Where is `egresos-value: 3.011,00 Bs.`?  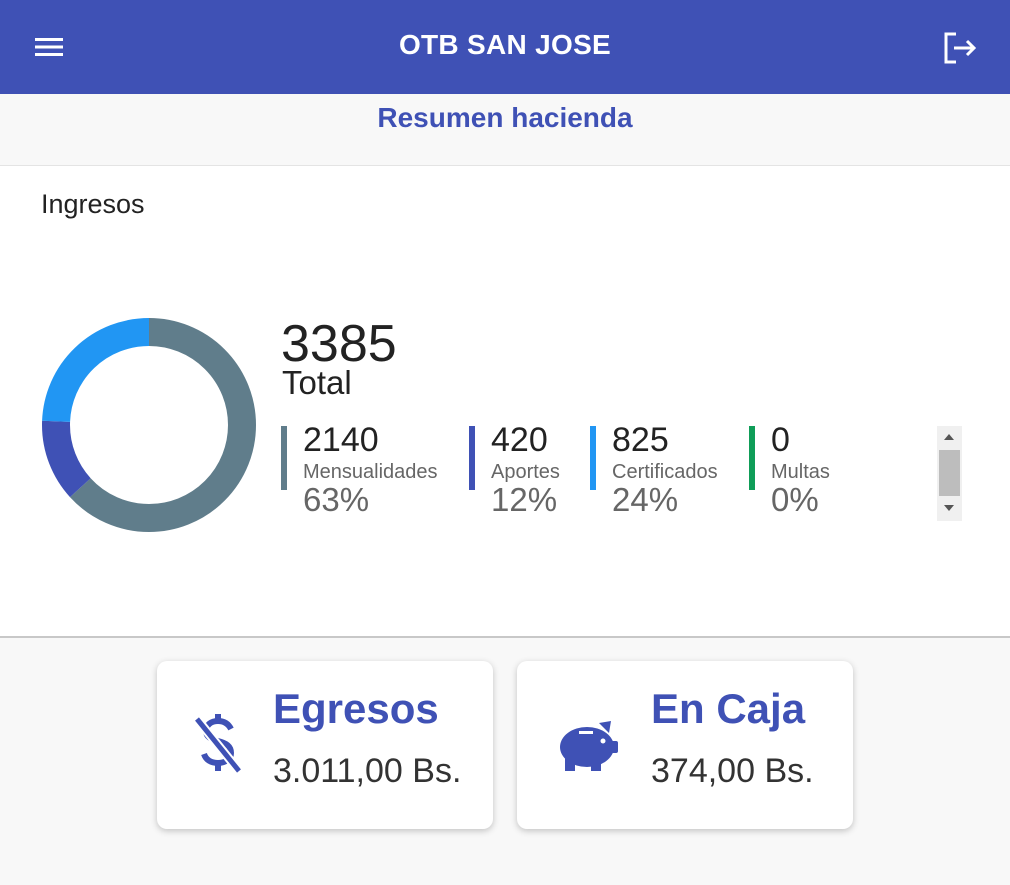 egresos-value: 3.011,00 Bs. is located at coordinates (367, 771).